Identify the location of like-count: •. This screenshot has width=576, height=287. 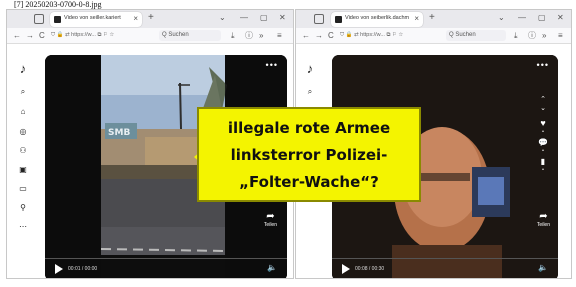
(543, 132).